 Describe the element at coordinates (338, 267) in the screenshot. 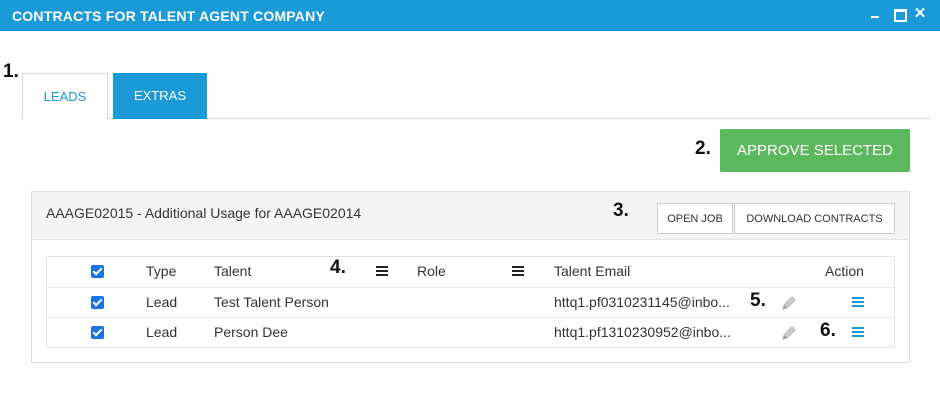

I see `callout-4: 4.` at that location.